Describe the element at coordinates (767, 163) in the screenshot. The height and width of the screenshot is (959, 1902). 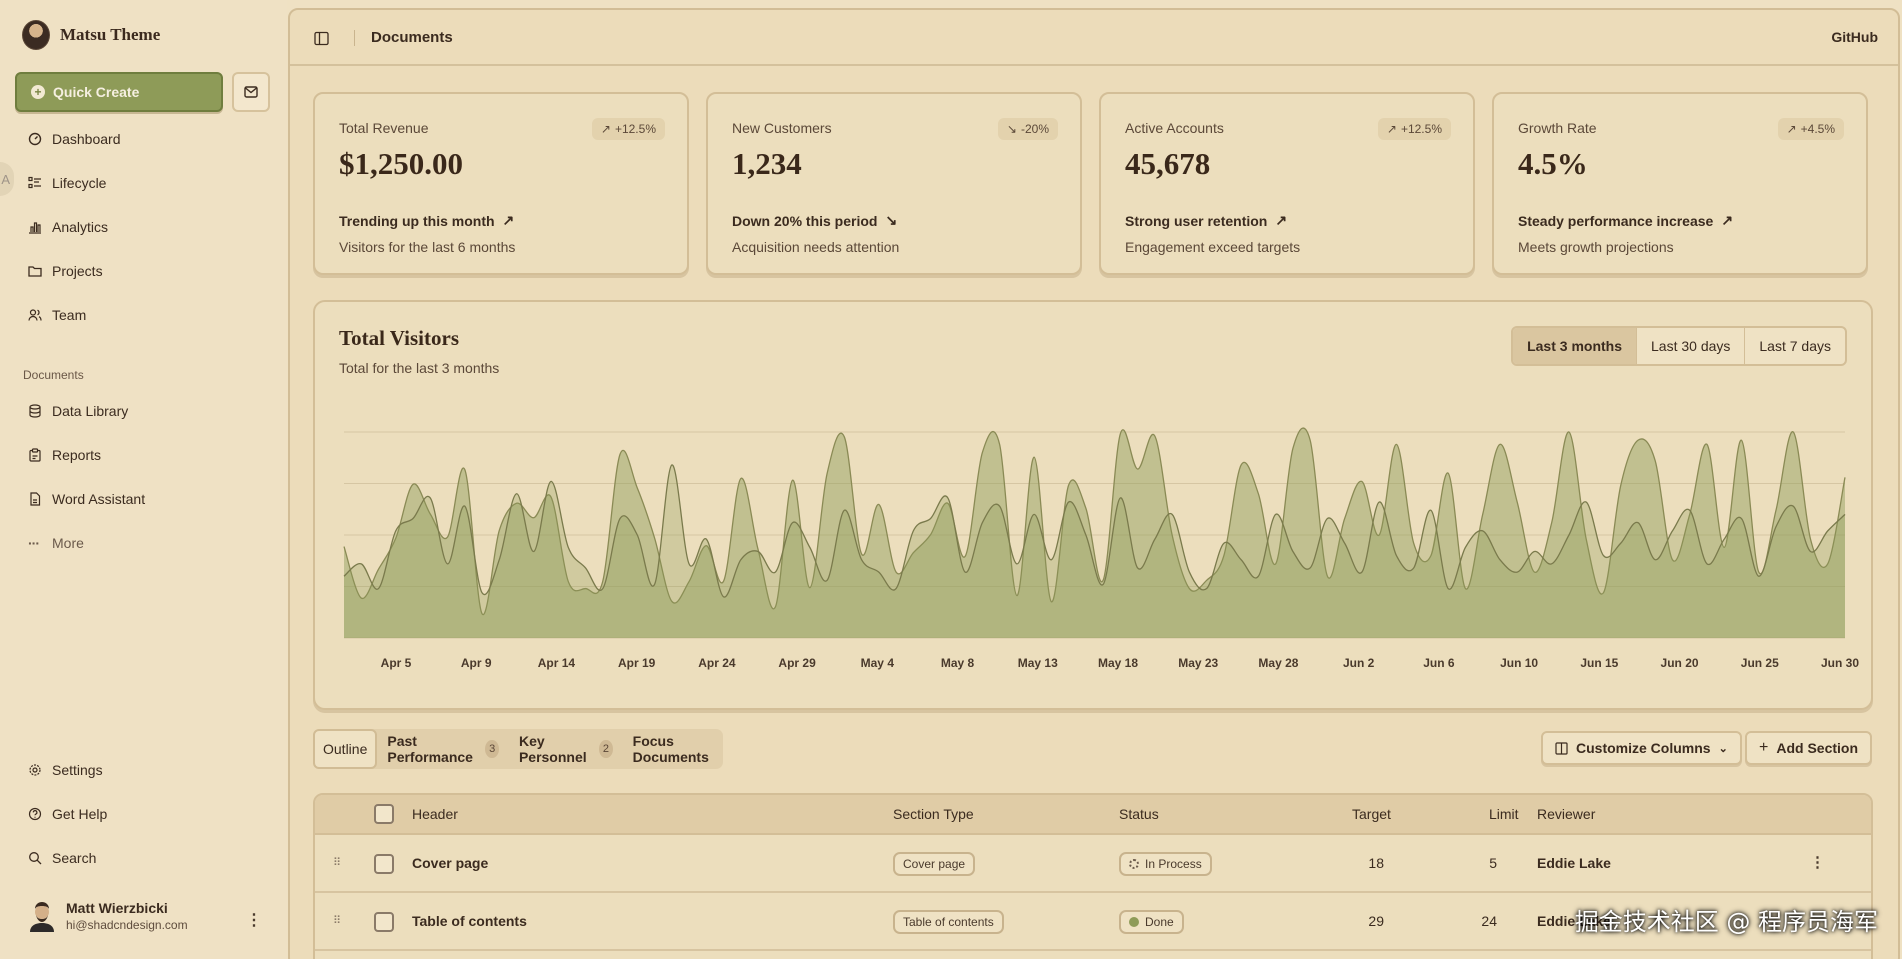
I see `stat-value: 1,234` at that location.